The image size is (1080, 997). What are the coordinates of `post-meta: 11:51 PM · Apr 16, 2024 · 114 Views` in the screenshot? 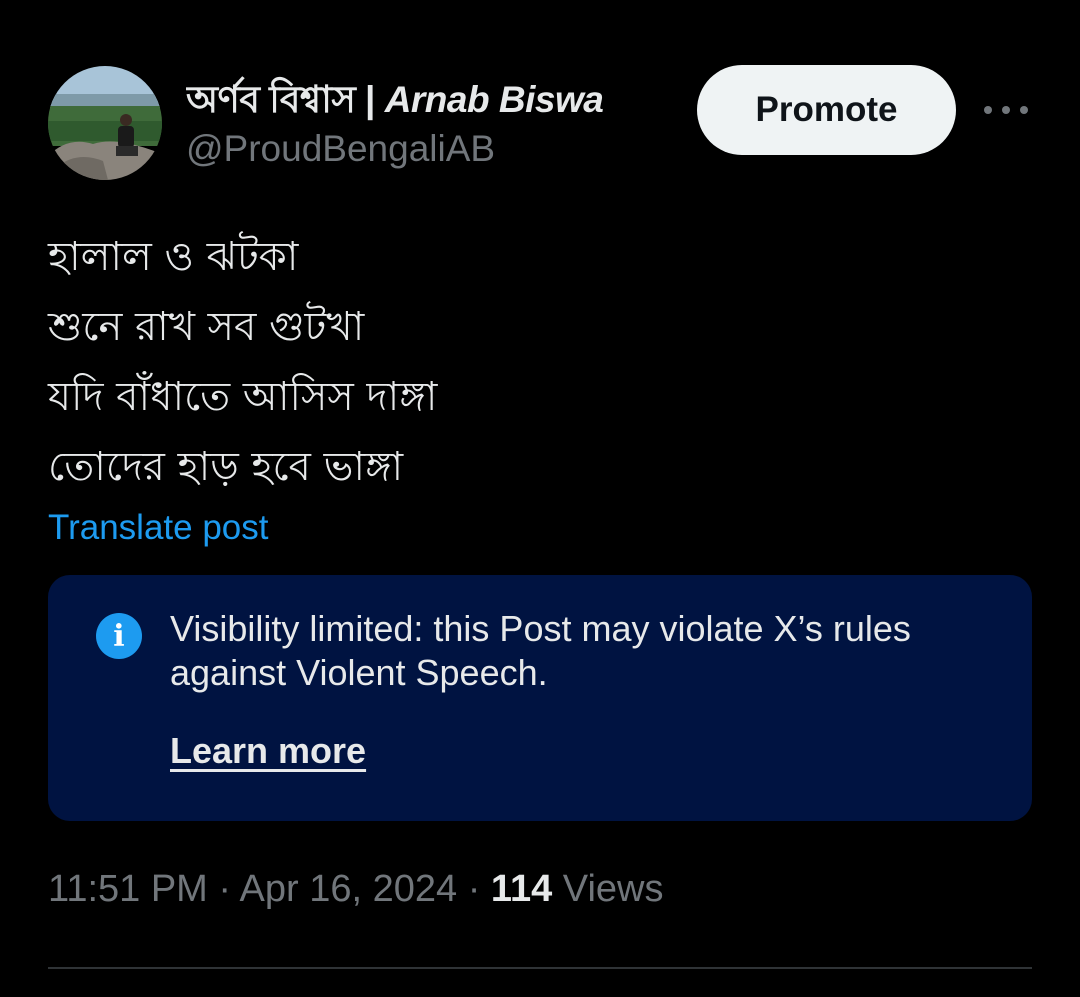 It's located at (355, 889).